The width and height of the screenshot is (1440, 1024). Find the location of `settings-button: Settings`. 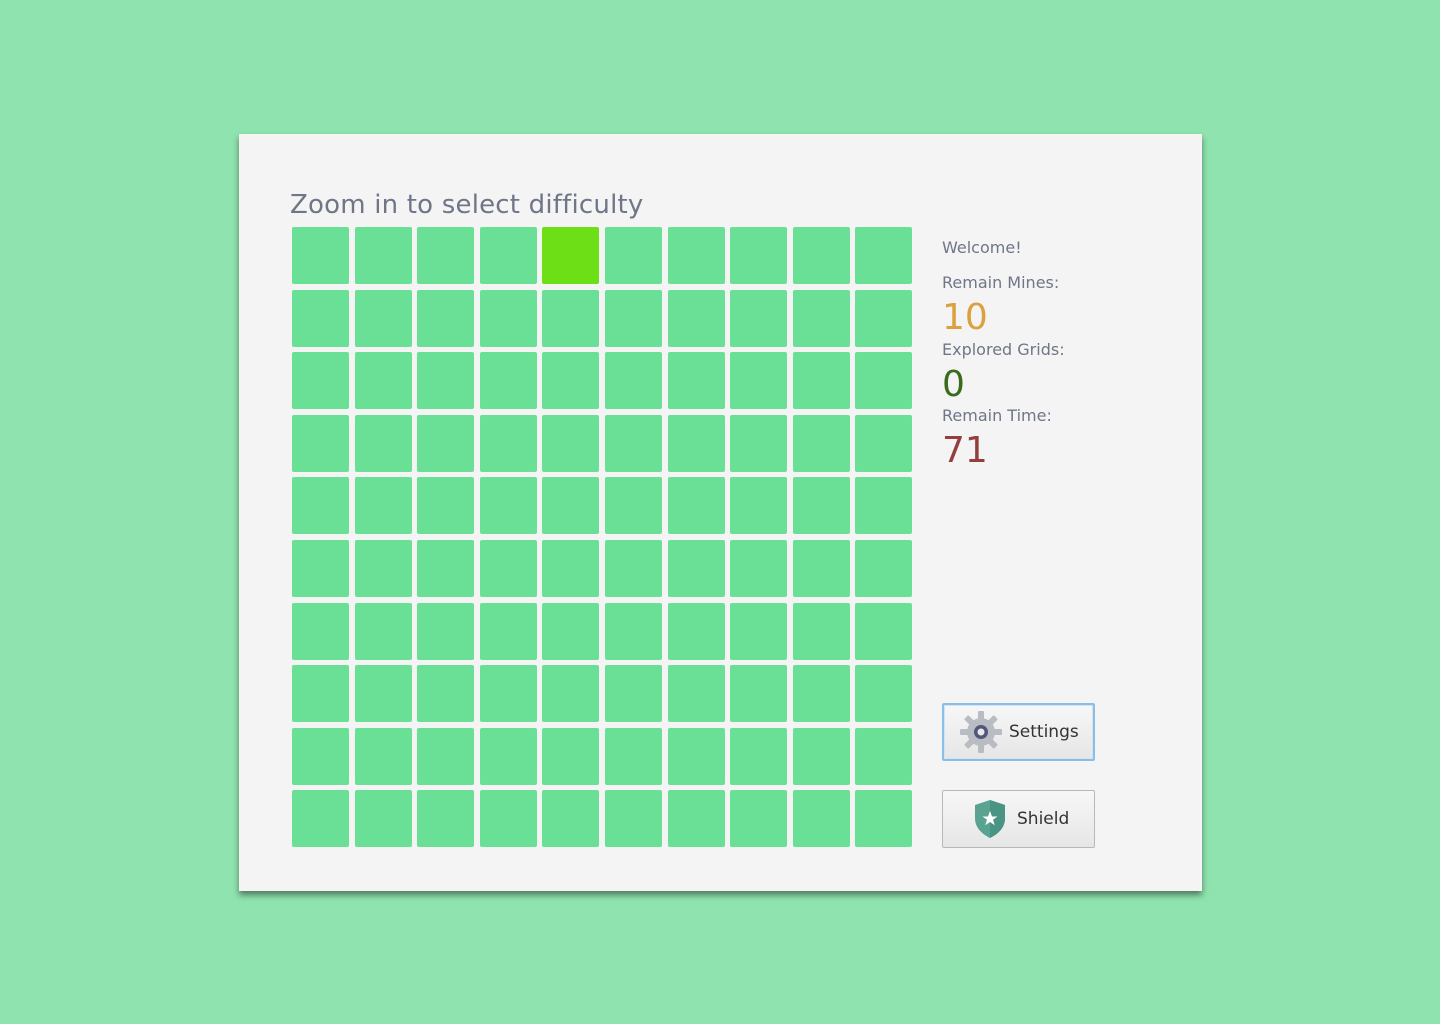

settings-button: Settings is located at coordinates (1018, 732).